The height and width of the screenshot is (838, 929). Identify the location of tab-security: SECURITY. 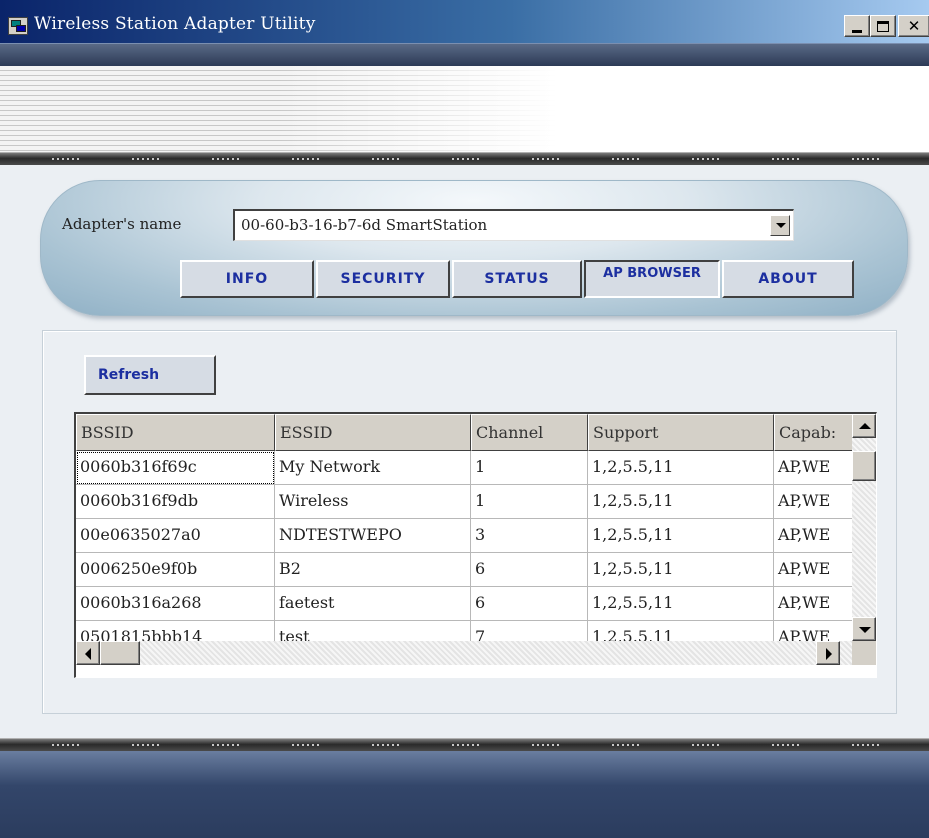
(383, 279).